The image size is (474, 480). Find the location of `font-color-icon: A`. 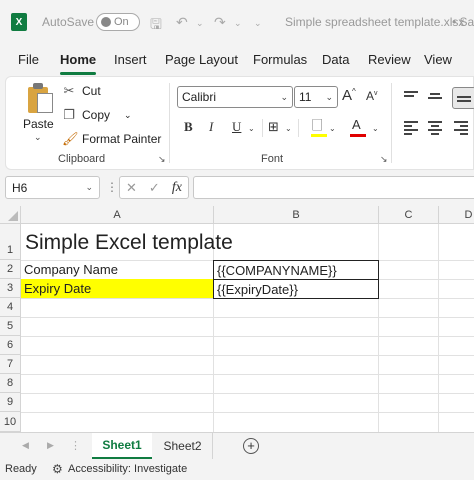

font-color-icon: A is located at coordinates (356, 124).